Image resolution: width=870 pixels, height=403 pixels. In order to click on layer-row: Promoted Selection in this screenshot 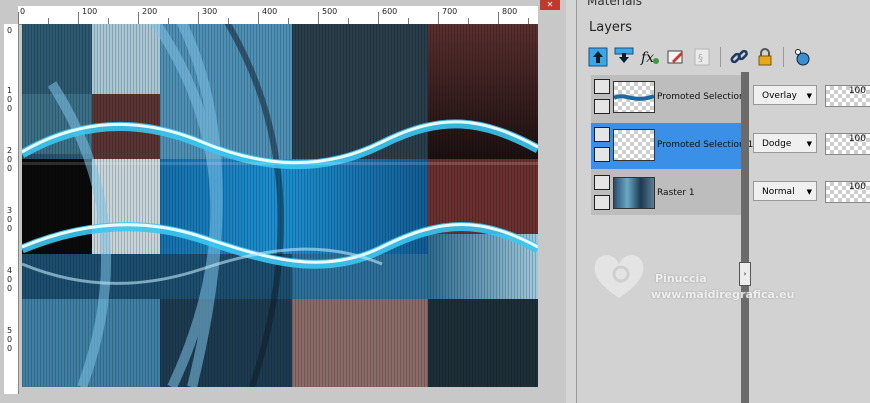, I will do `click(668, 98)`.